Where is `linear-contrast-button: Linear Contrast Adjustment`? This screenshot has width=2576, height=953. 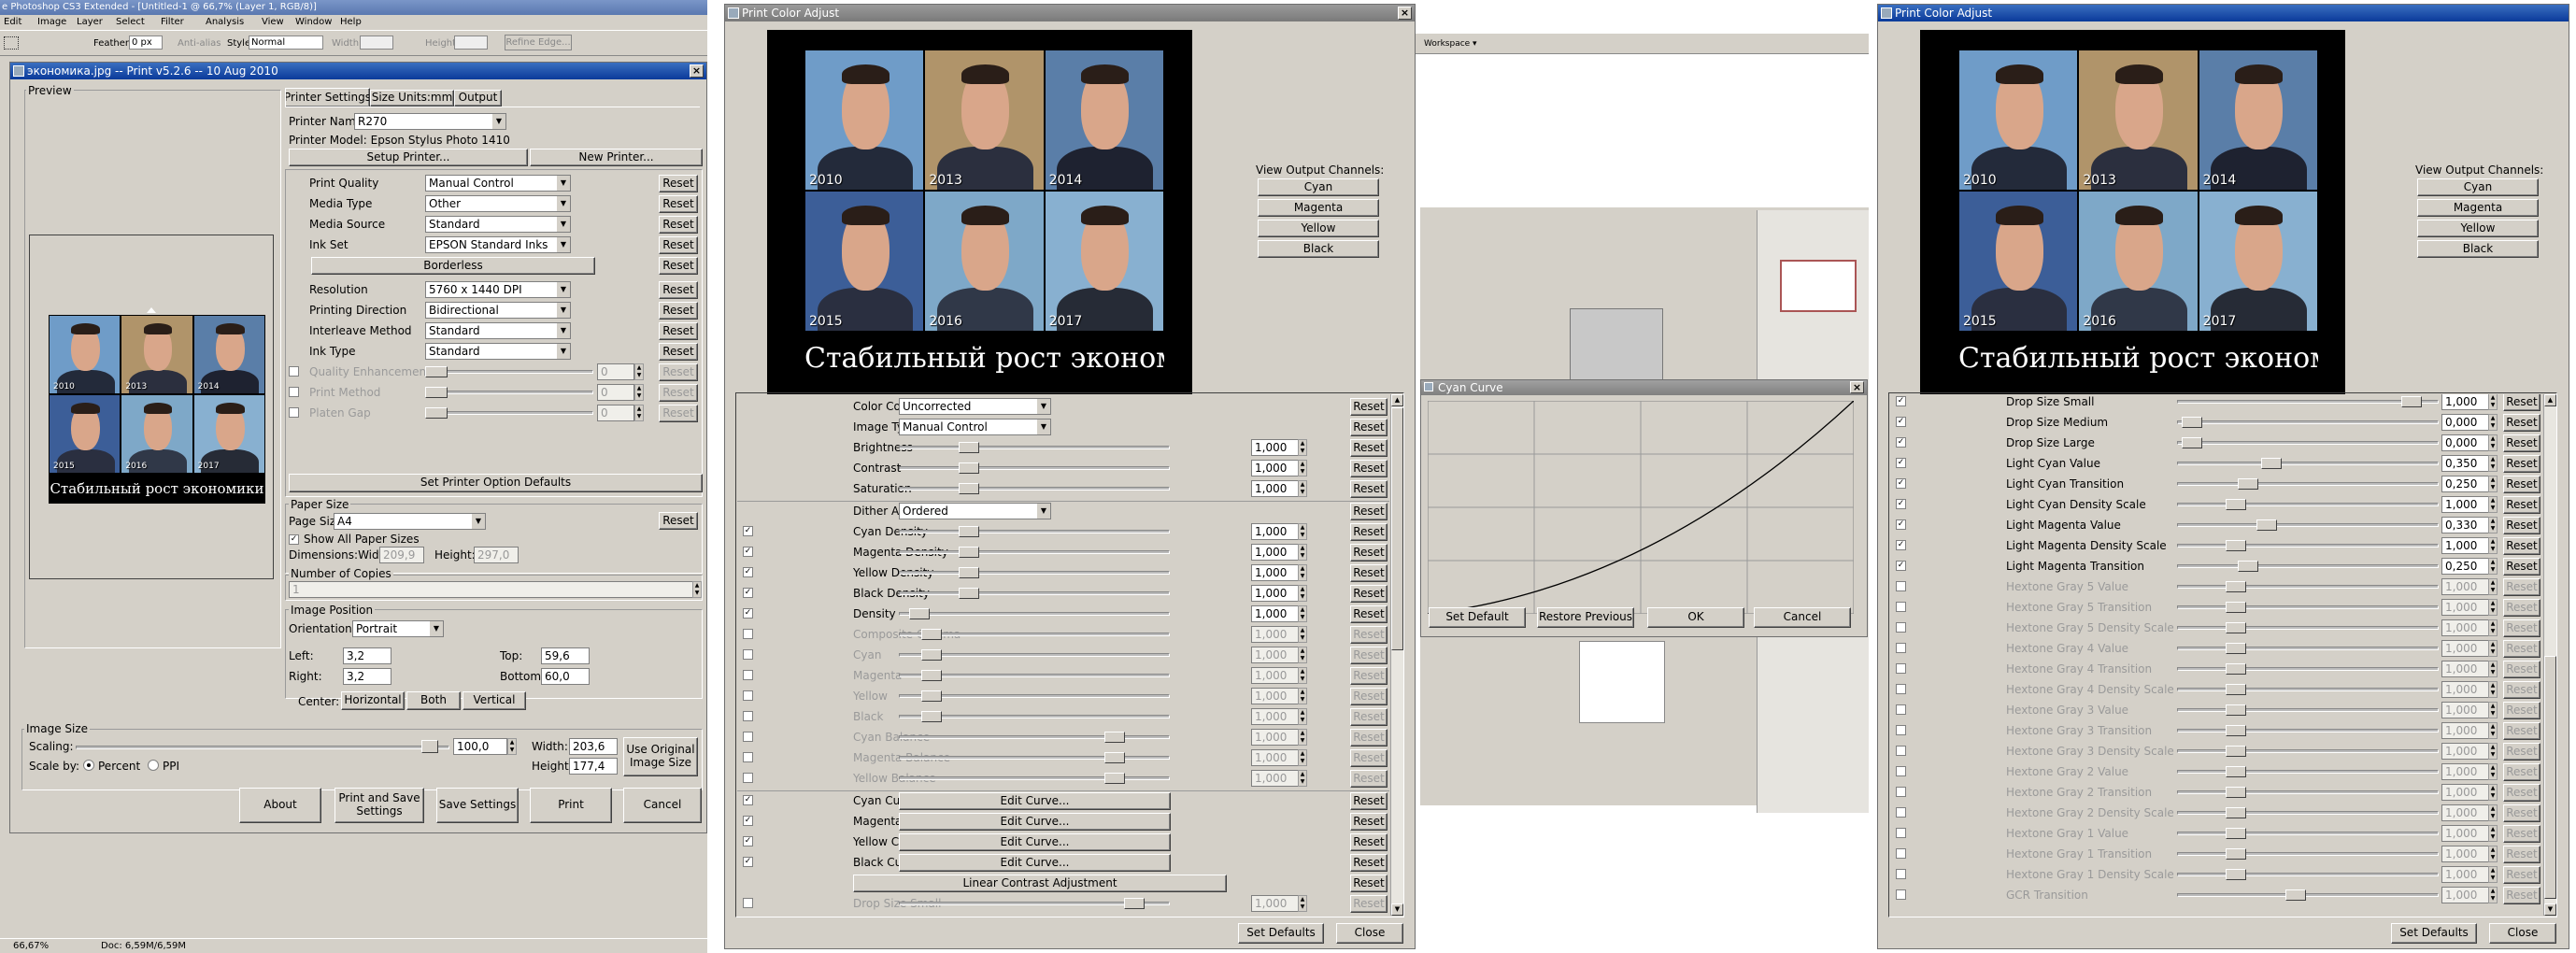 linear-contrast-button: Linear Contrast Adjustment is located at coordinates (1040, 883).